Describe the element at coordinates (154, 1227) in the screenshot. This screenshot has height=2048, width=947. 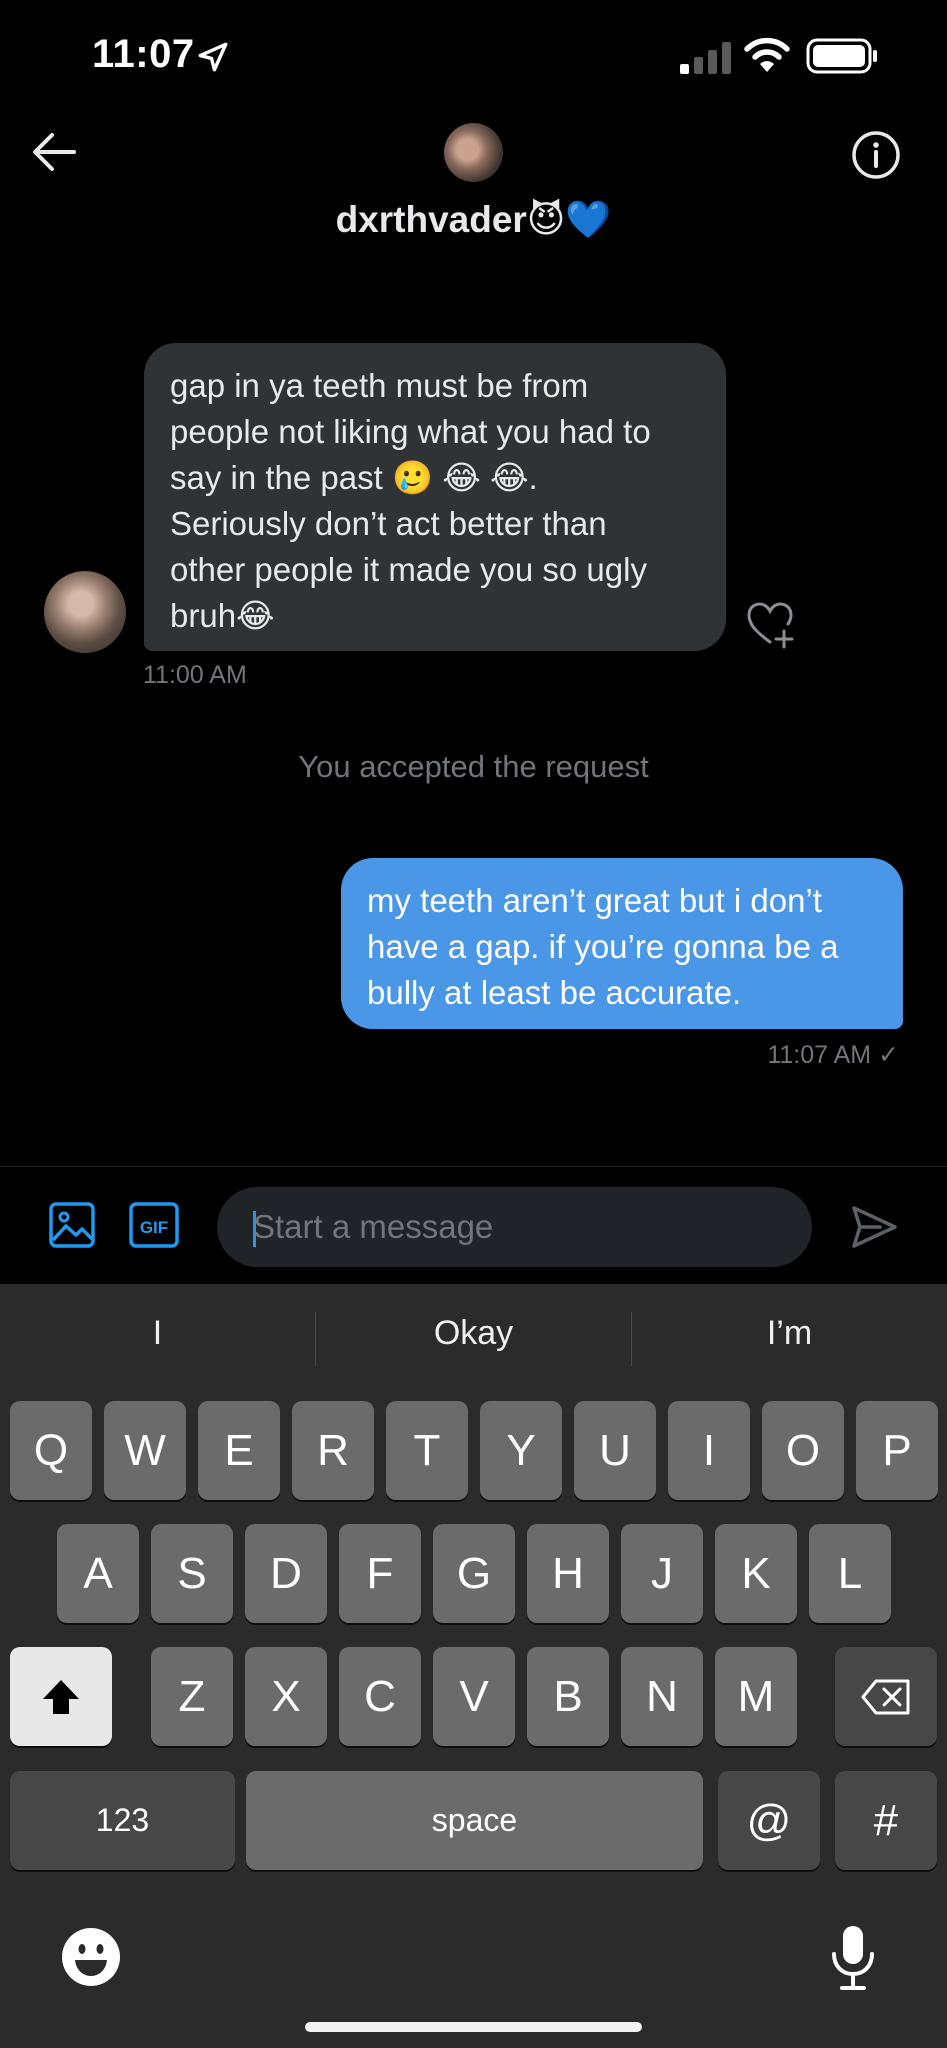
I see `svg-text: GIF` at that location.